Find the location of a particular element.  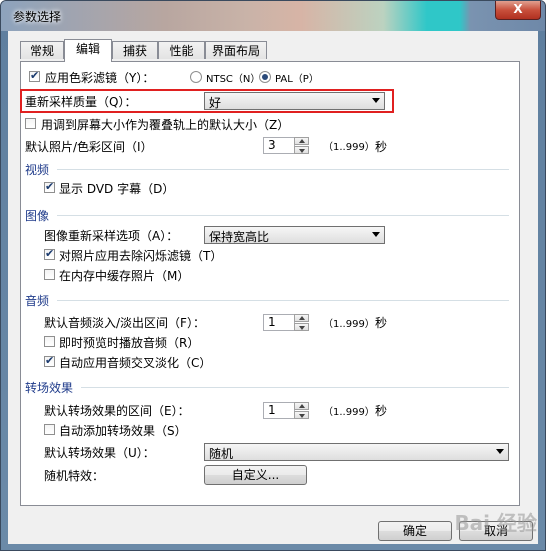

tab-capture: 捕获 is located at coordinates (135, 50).